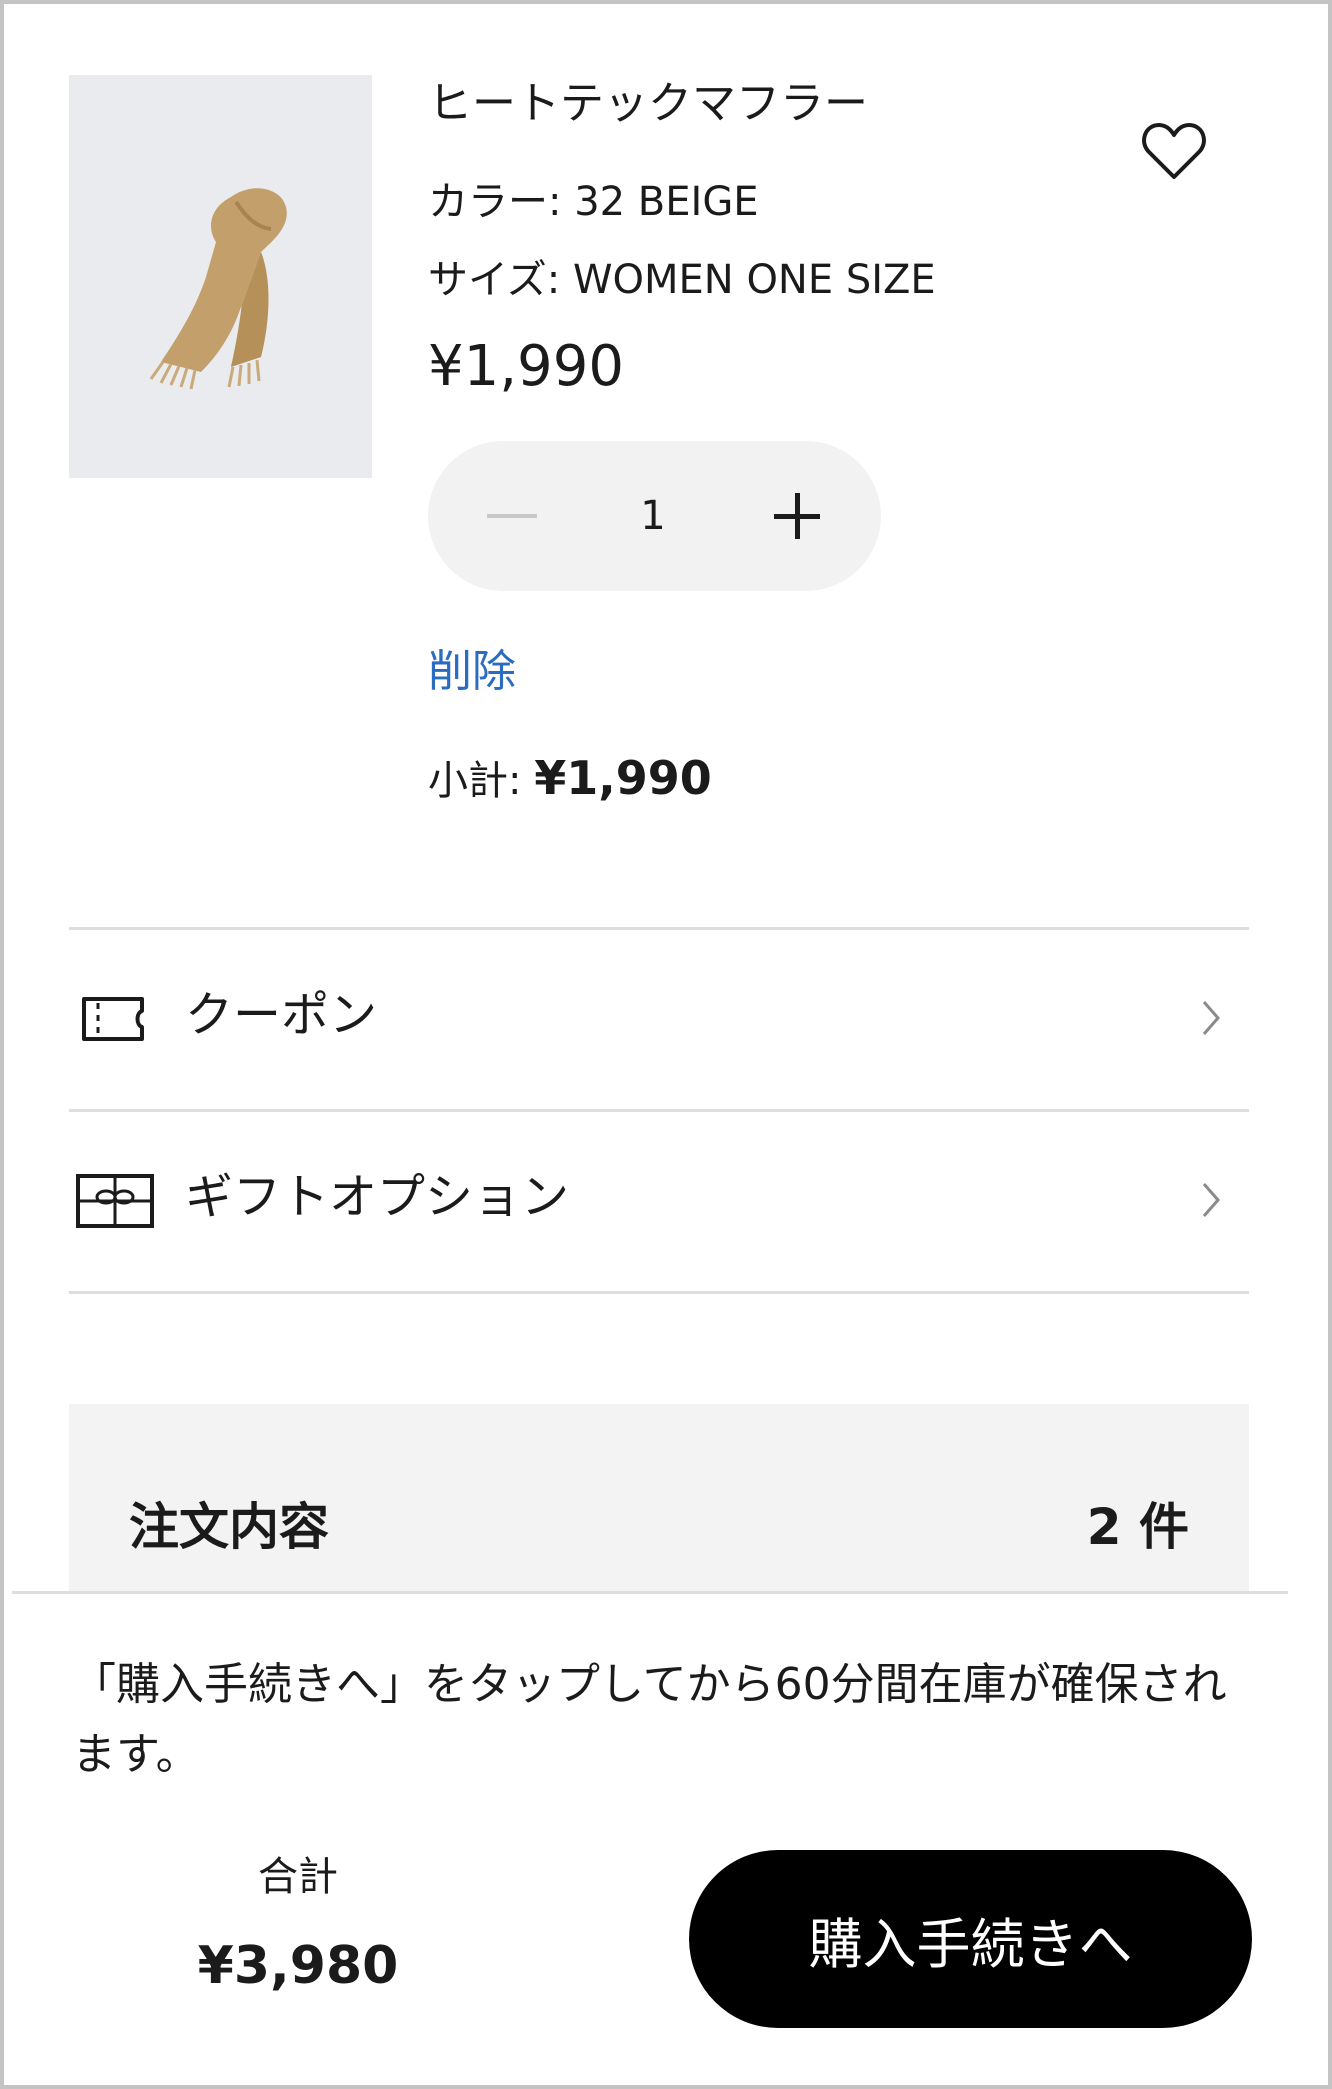 This screenshot has width=1332, height=2089. What do you see at coordinates (218, 288) in the screenshot?
I see `scarf-image` at bounding box center [218, 288].